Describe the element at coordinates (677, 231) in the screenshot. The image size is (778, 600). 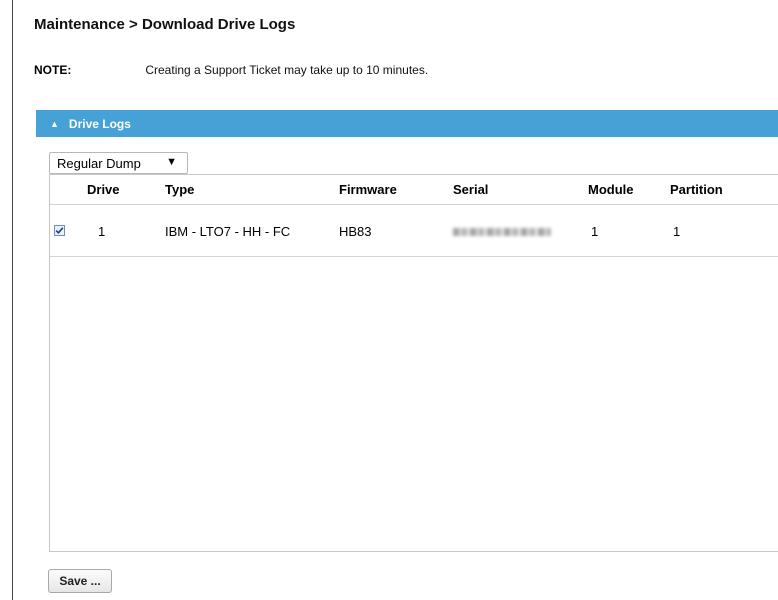
I see `cell-partition: 1` at that location.